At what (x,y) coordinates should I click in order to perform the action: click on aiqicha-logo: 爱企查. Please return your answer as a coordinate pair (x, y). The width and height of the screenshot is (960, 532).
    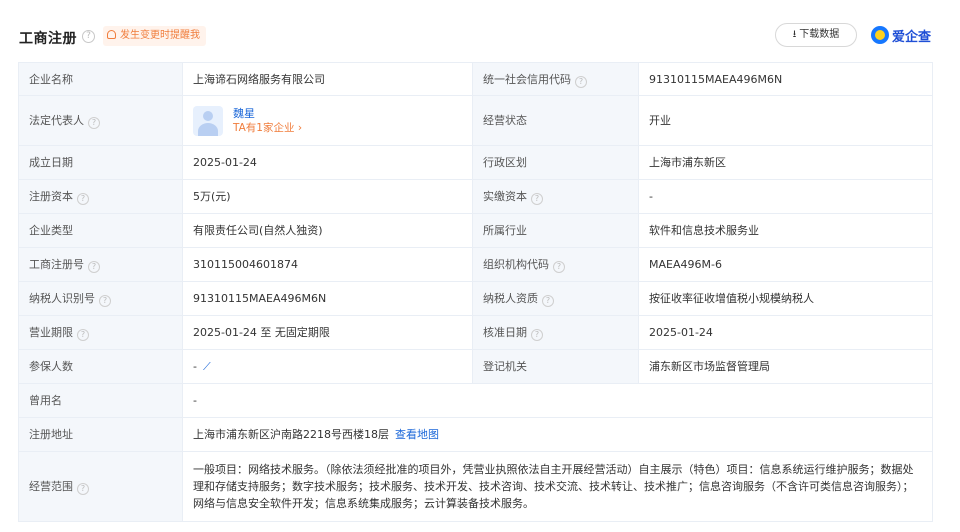
    Looking at the image, I should click on (901, 35).